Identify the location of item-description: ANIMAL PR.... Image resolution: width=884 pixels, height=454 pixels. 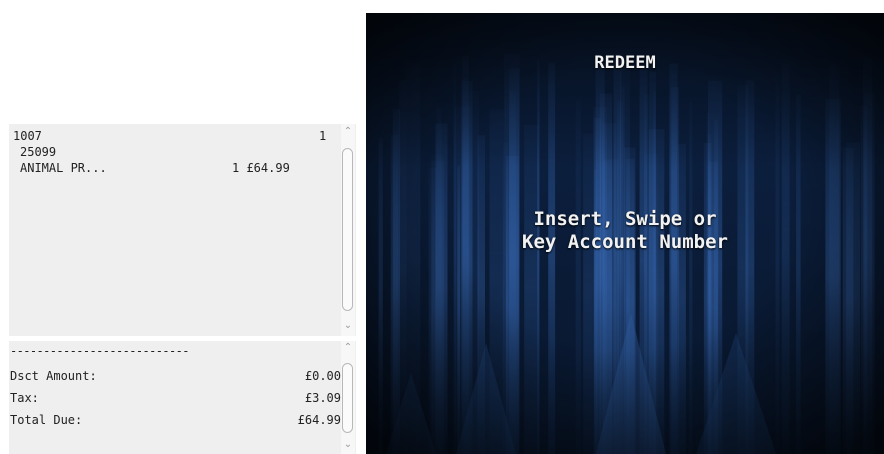
(63, 168).